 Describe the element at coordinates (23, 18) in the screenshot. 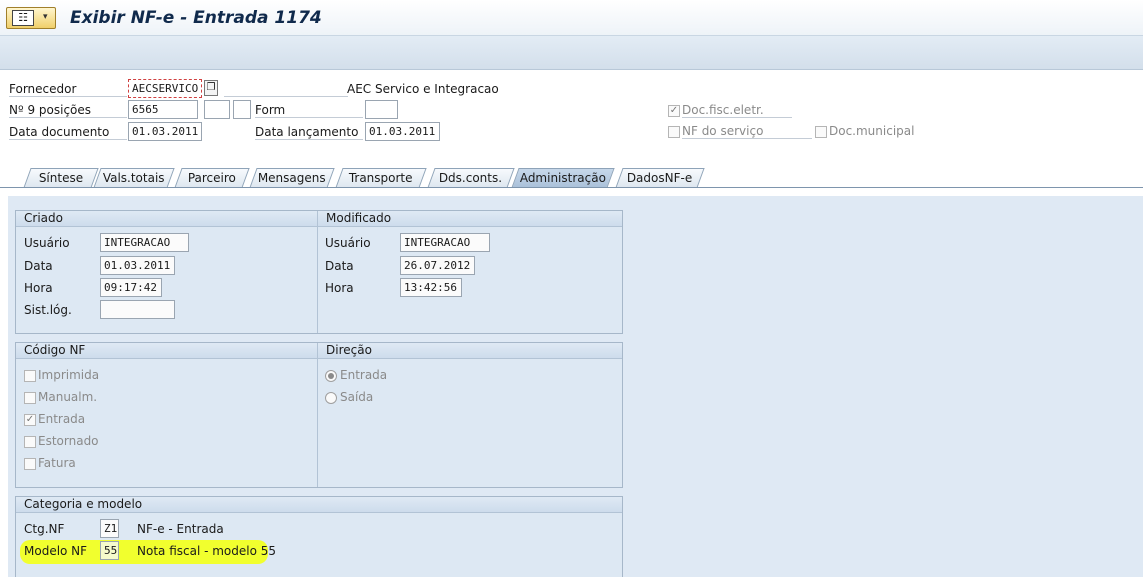

I see `menu-icon: ☷` at that location.